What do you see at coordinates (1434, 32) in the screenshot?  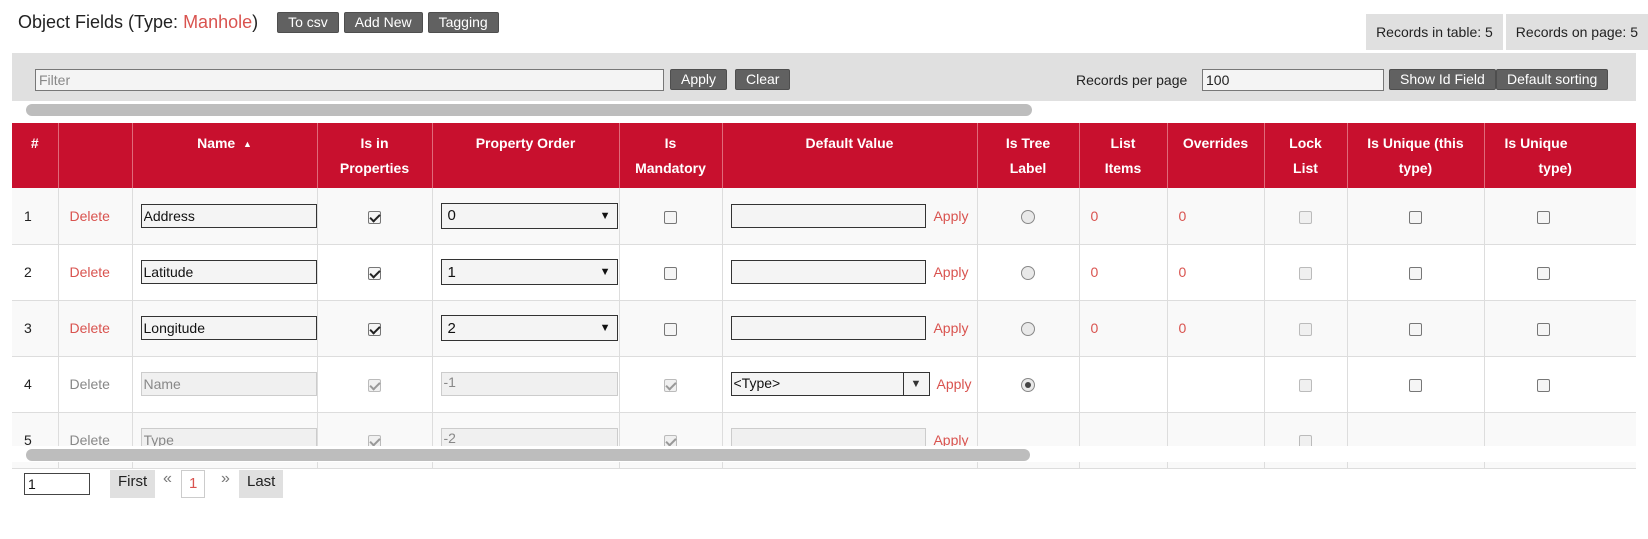 I see `records-in-table: Records in table: 5` at bounding box center [1434, 32].